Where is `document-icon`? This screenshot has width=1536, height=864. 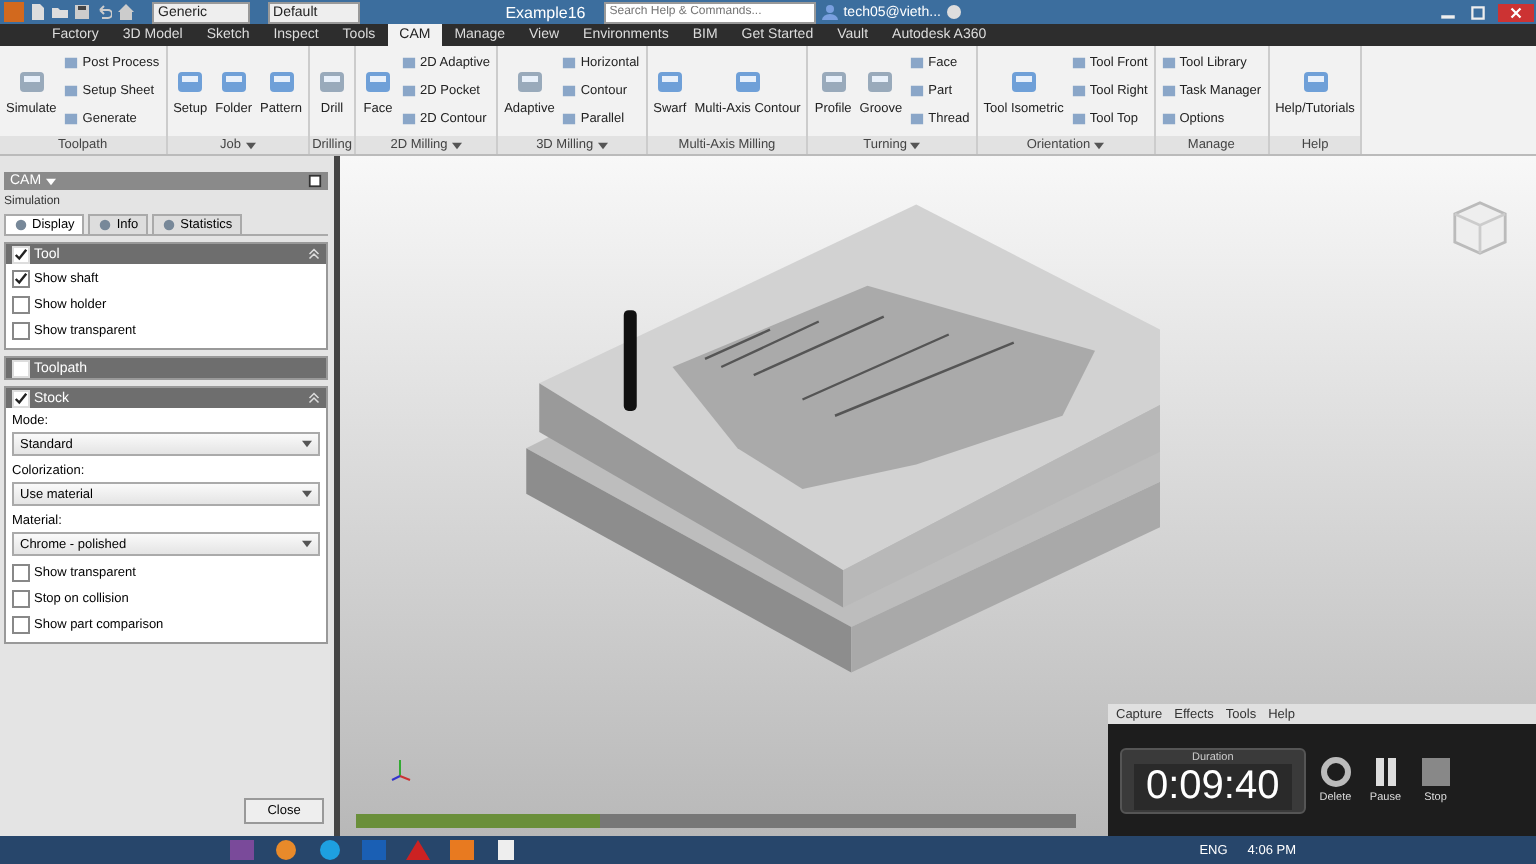
document-icon is located at coordinates (506, 850).